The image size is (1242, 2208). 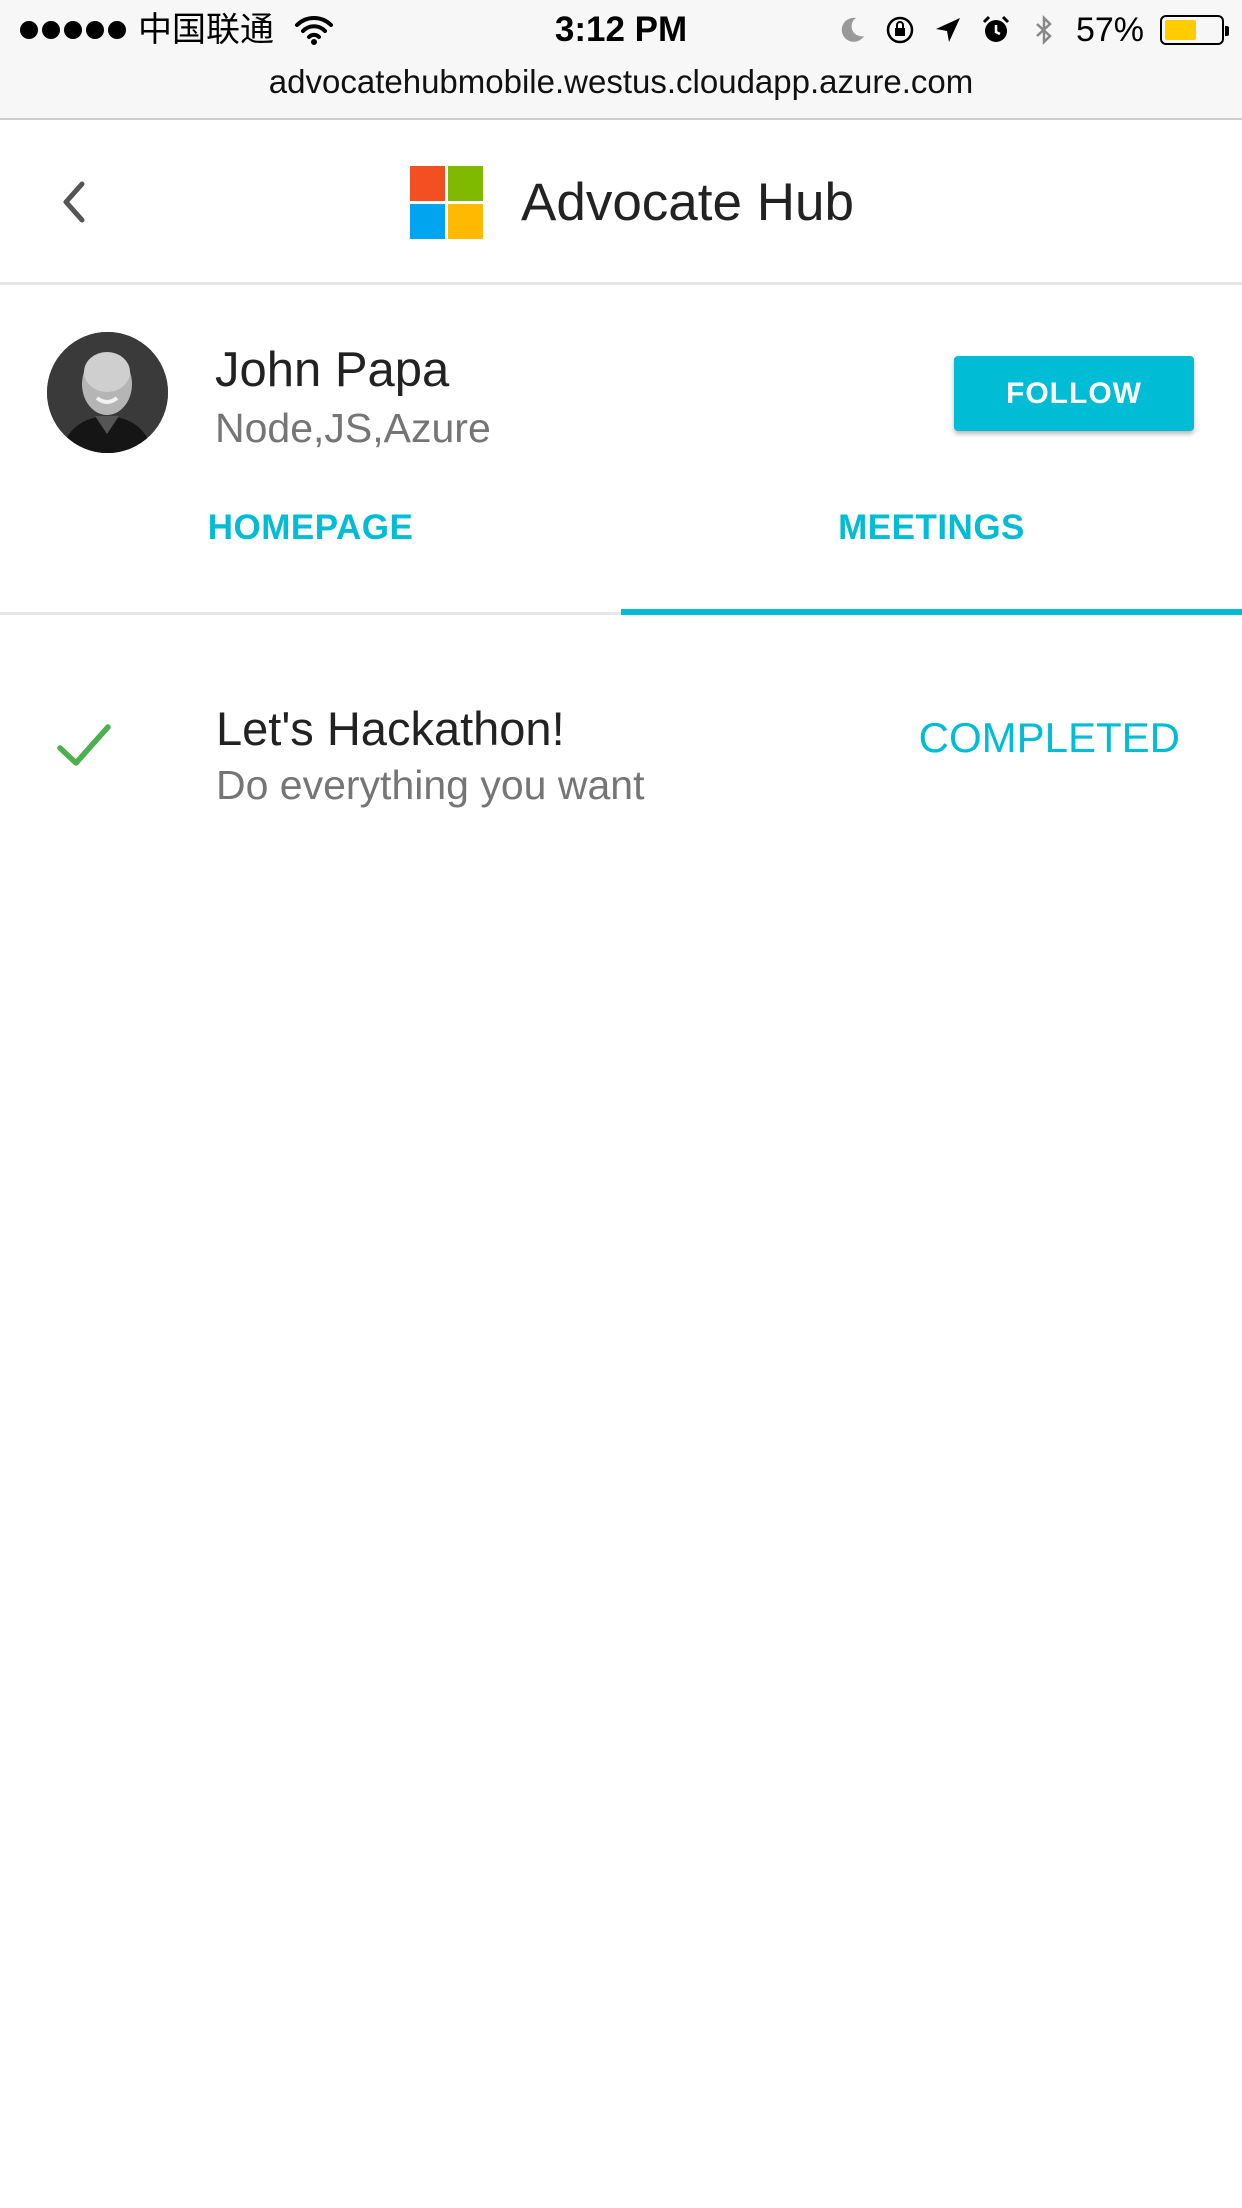 I want to click on meeting-title: Let's Hackathon!, so click(x=390, y=728).